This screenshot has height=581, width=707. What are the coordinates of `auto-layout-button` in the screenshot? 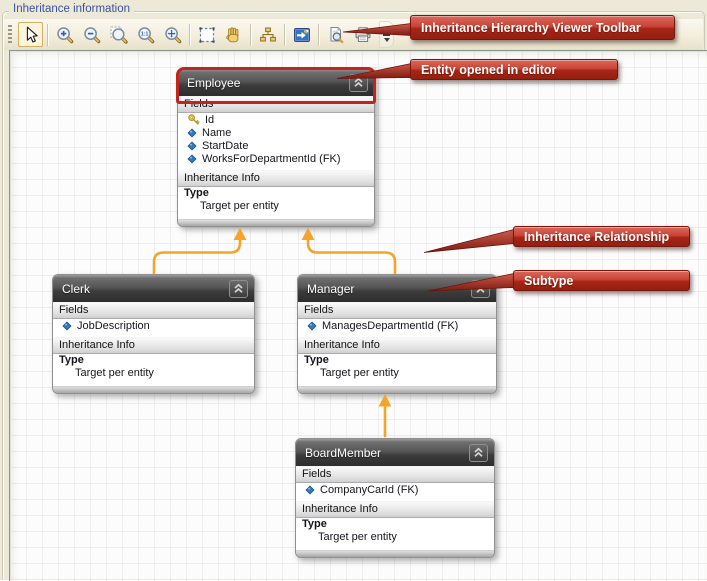 It's located at (267, 34).